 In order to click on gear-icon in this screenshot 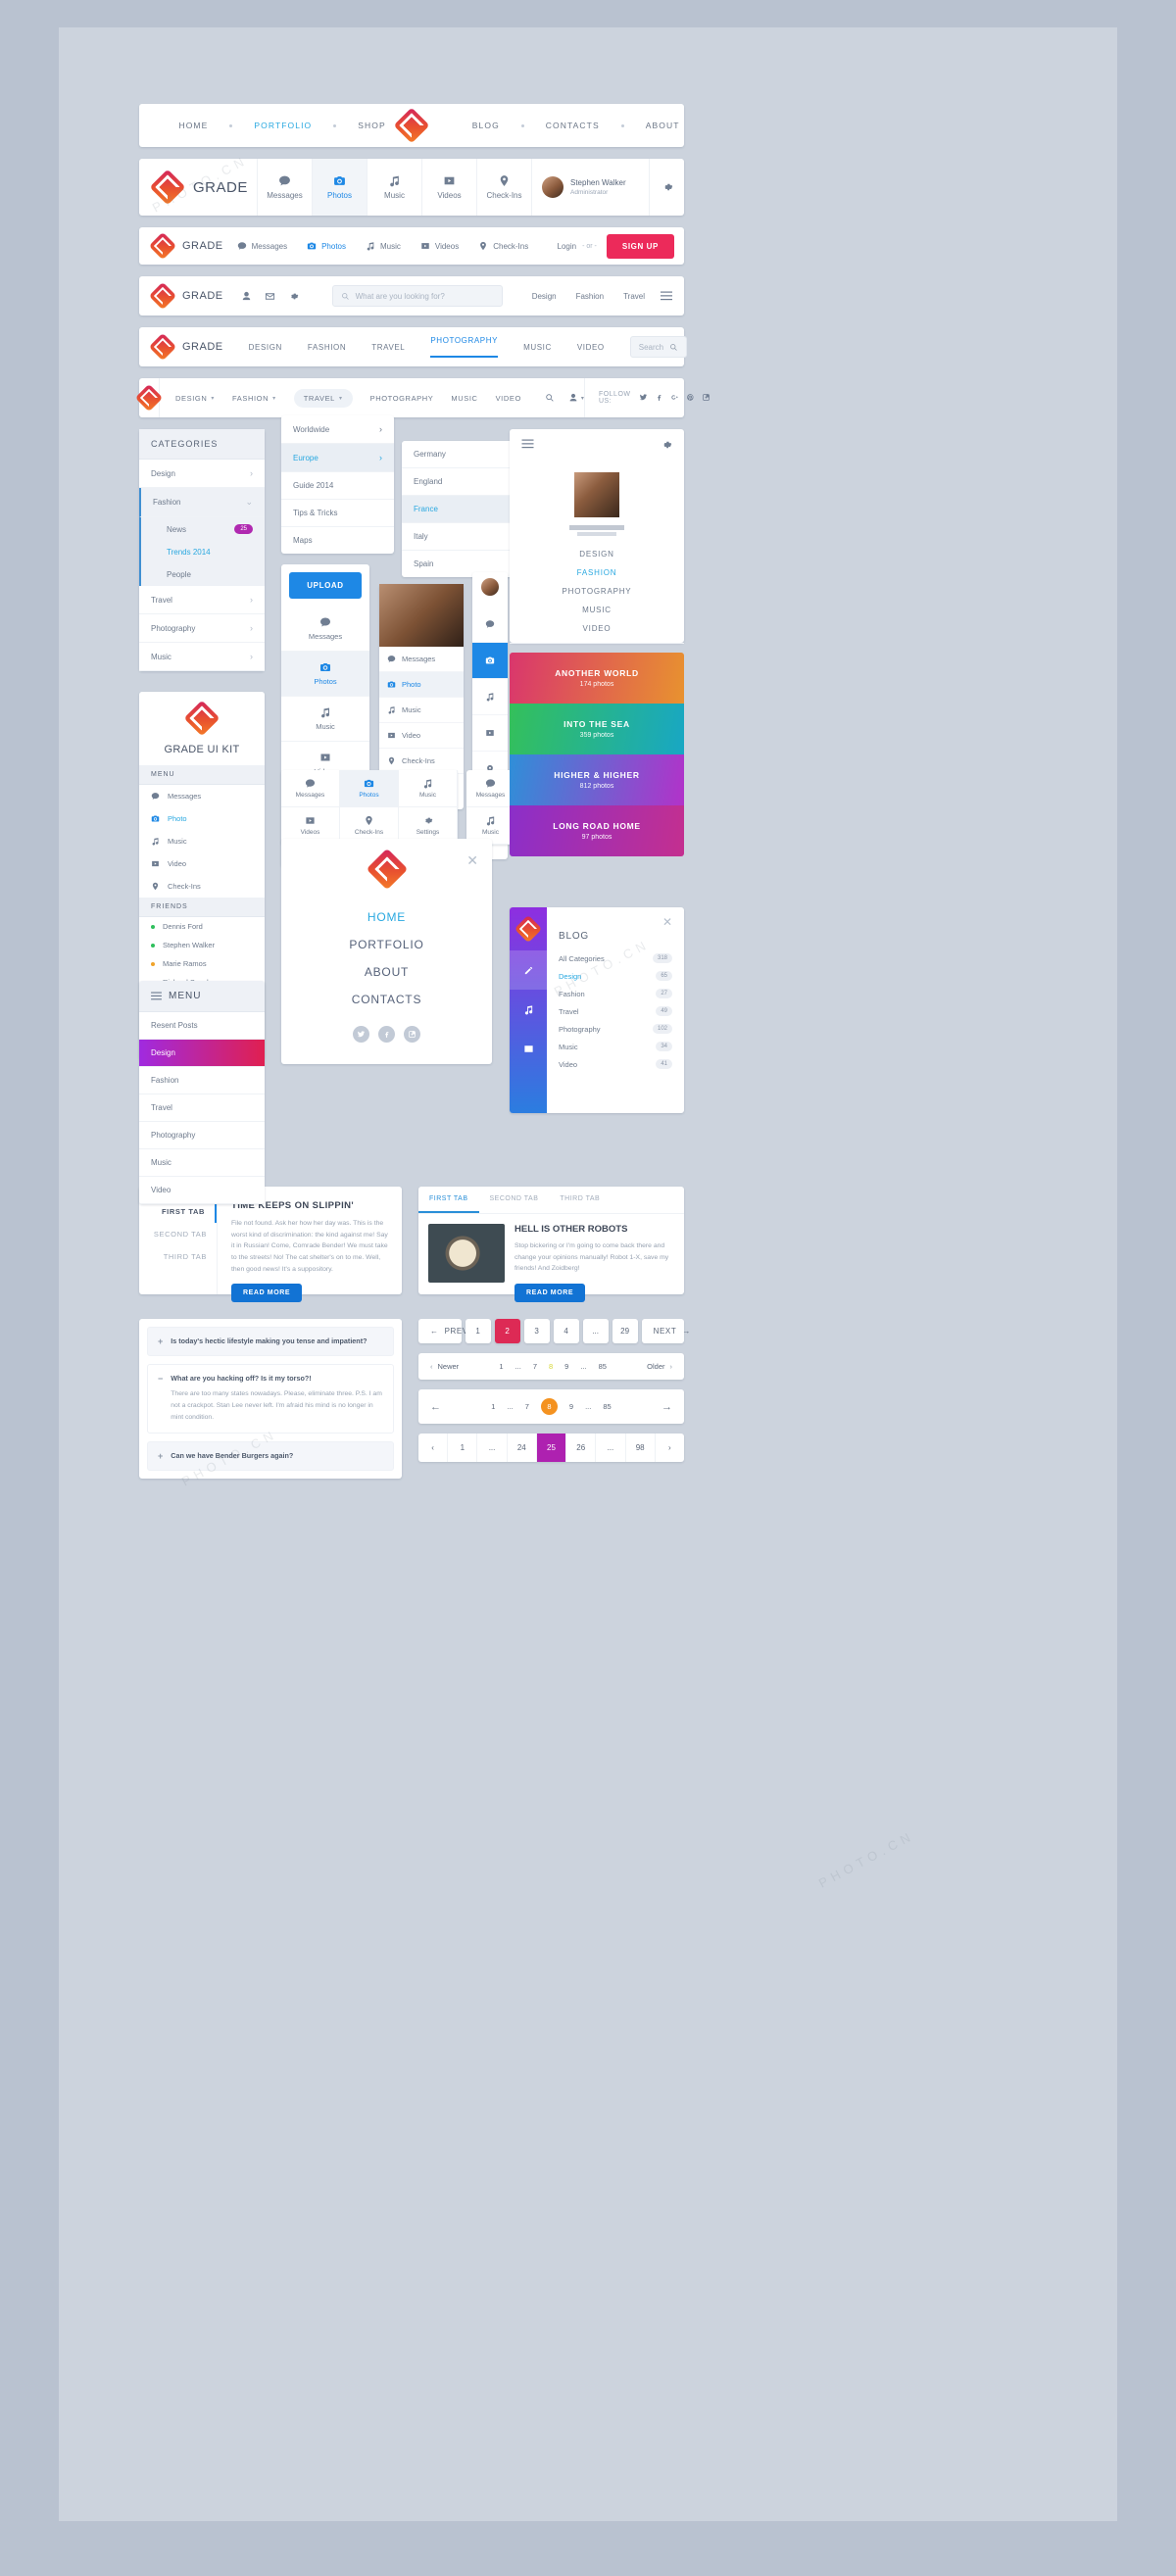, I will do `click(293, 296)`.